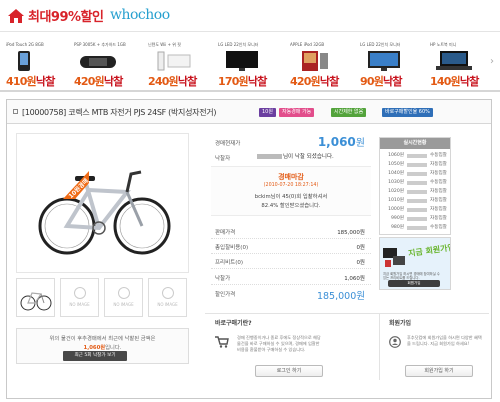  I want to click on ad-signup-button: 회원가입, so click(414, 283).